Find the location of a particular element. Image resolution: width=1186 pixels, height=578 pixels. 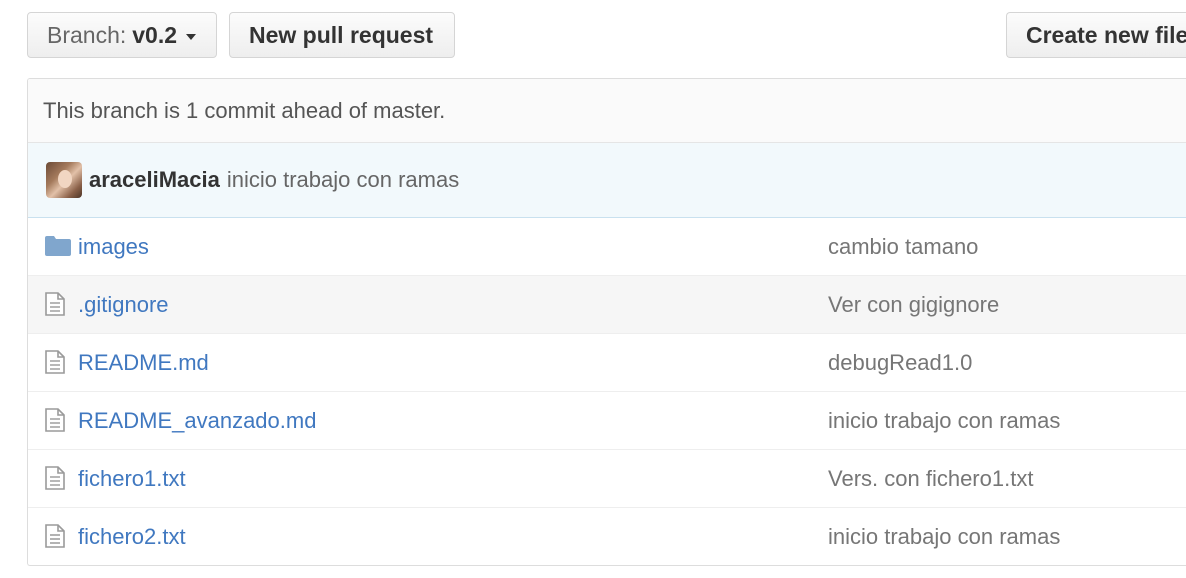

file-commit-message: cambio tamano is located at coordinates (903, 246).